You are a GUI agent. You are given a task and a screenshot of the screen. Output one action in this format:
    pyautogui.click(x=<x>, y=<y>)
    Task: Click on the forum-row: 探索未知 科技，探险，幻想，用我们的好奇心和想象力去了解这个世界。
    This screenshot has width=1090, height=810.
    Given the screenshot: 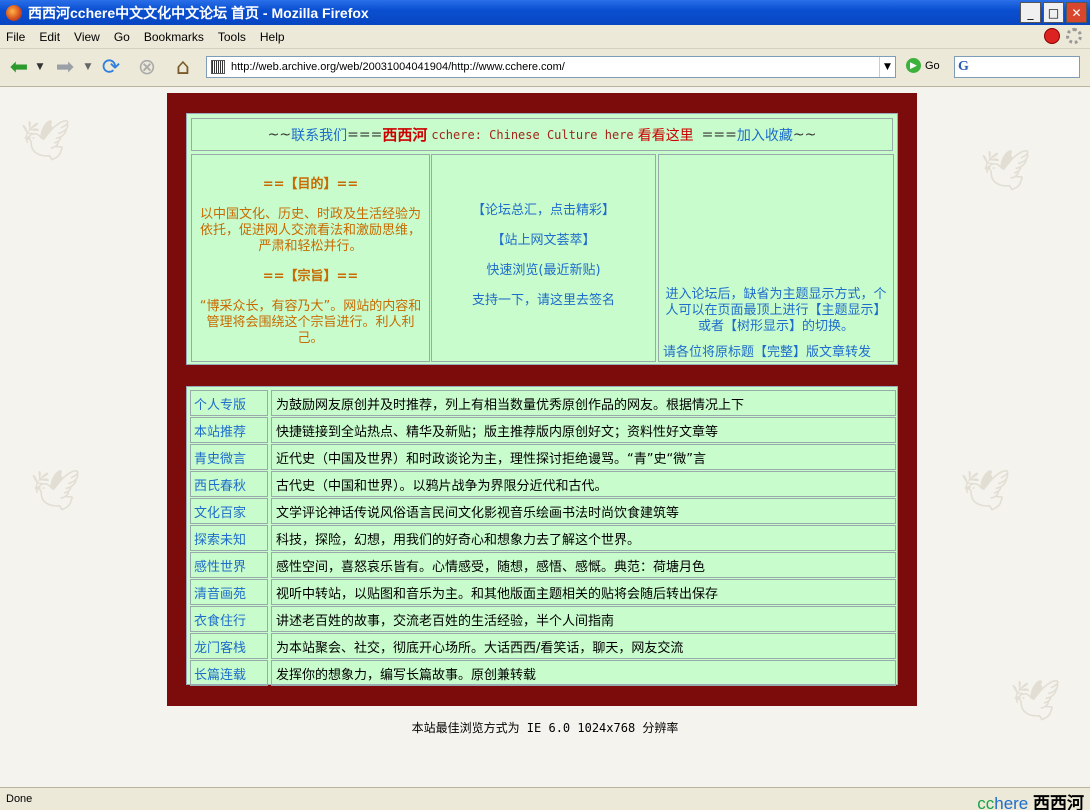 What is the action you would take?
    pyautogui.click(x=543, y=538)
    